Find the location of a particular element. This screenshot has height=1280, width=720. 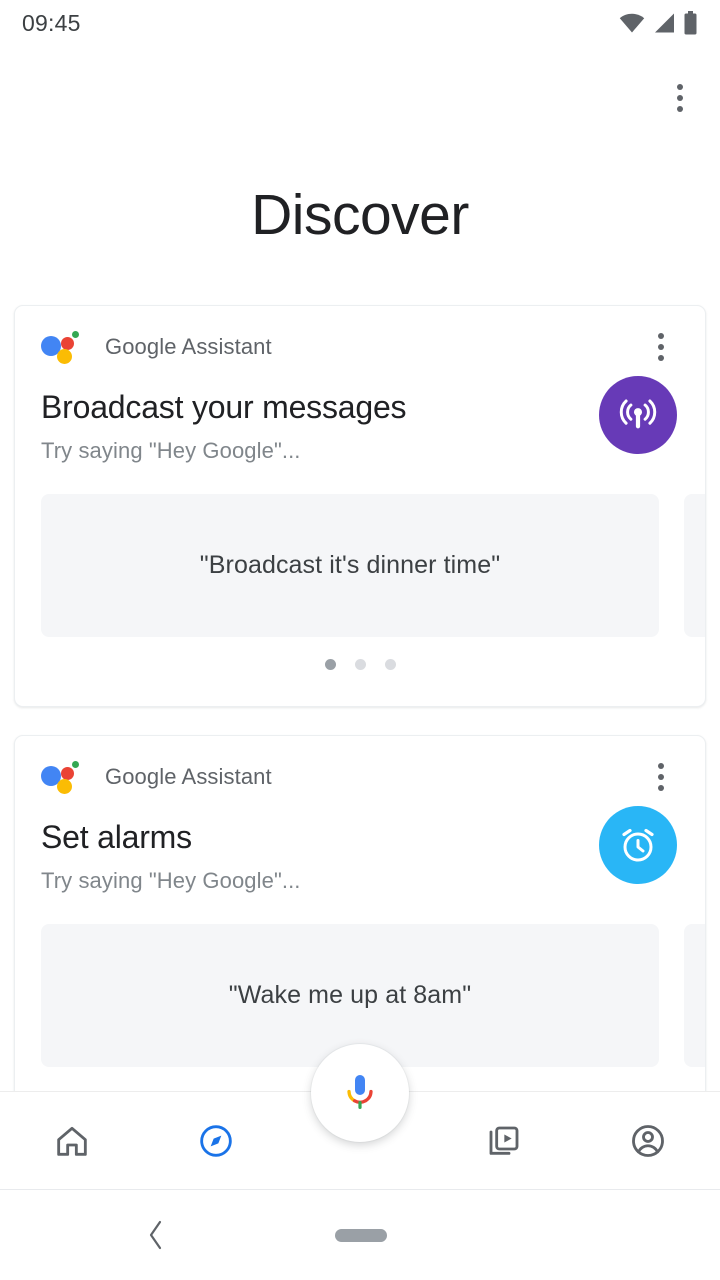

system-navigation-bar is located at coordinates (360, 1234).